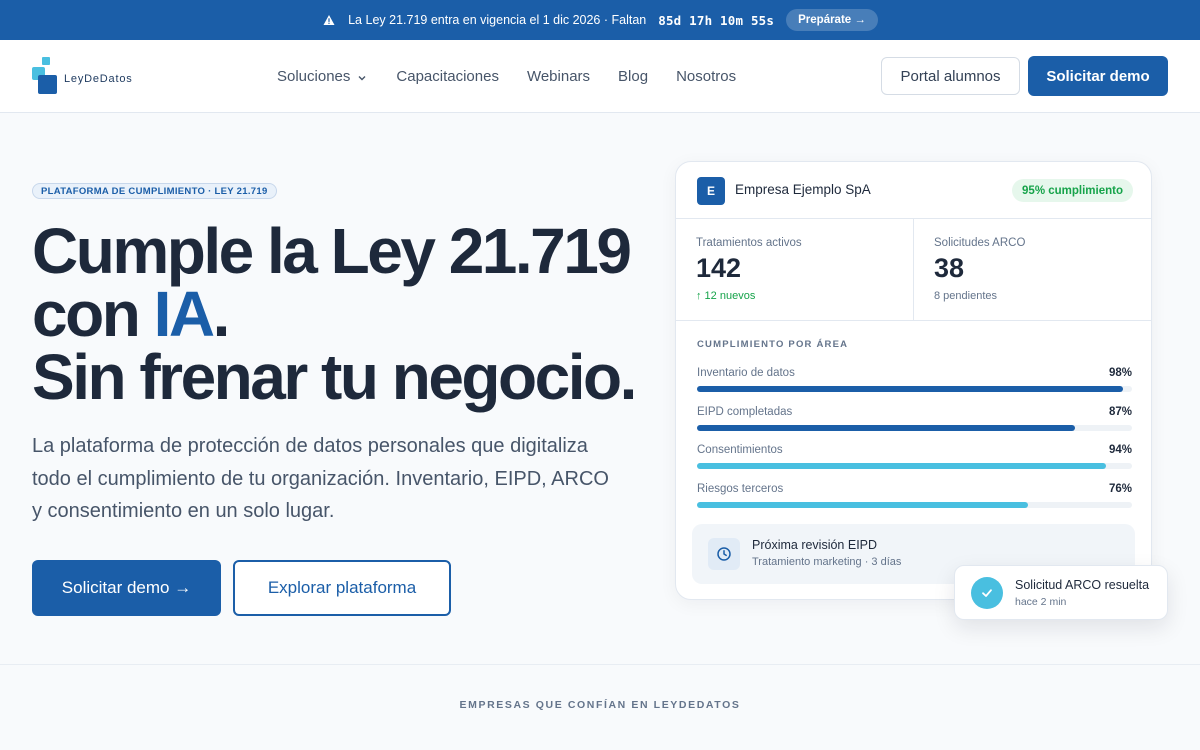 This screenshot has height=750, width=1200. What do you see at coordinates (1032, 270) in the screenshot?
I see `stat-arco: Solicitudes ARCO 38 8 pendientes` at bounding box center [1032, 270].